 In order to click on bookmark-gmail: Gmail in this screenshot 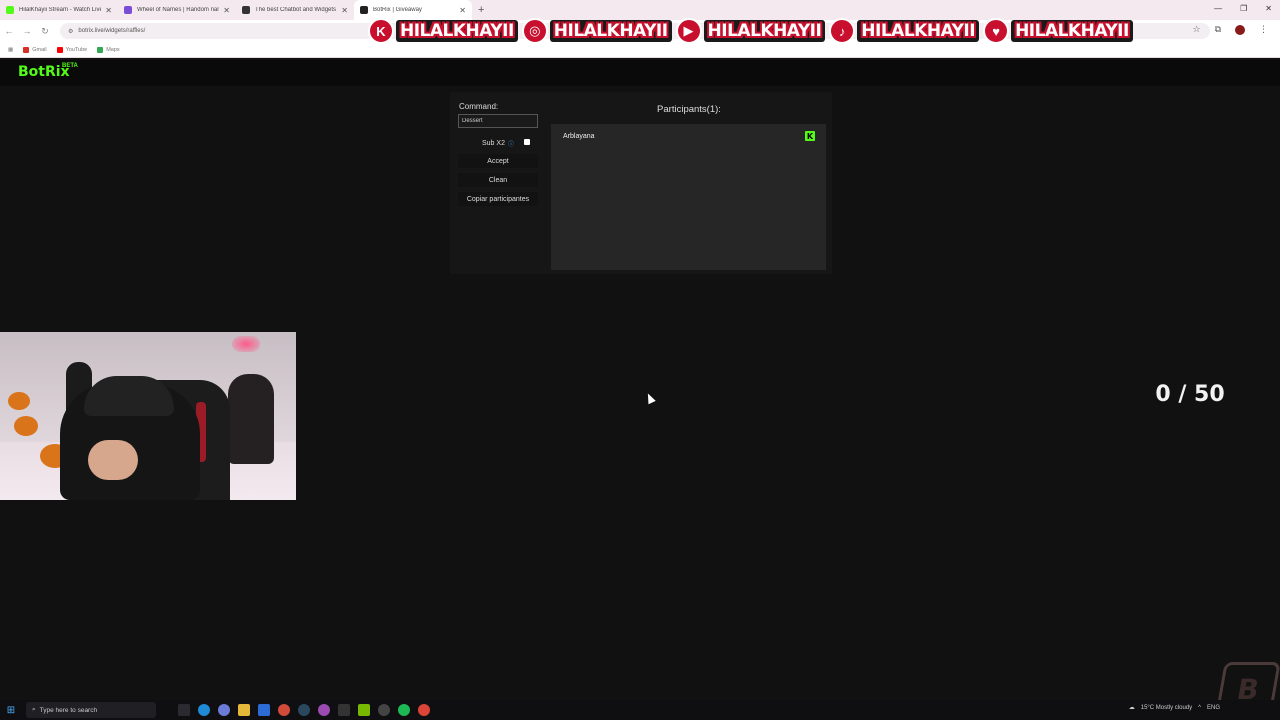, I will do `click(35, 49)`.